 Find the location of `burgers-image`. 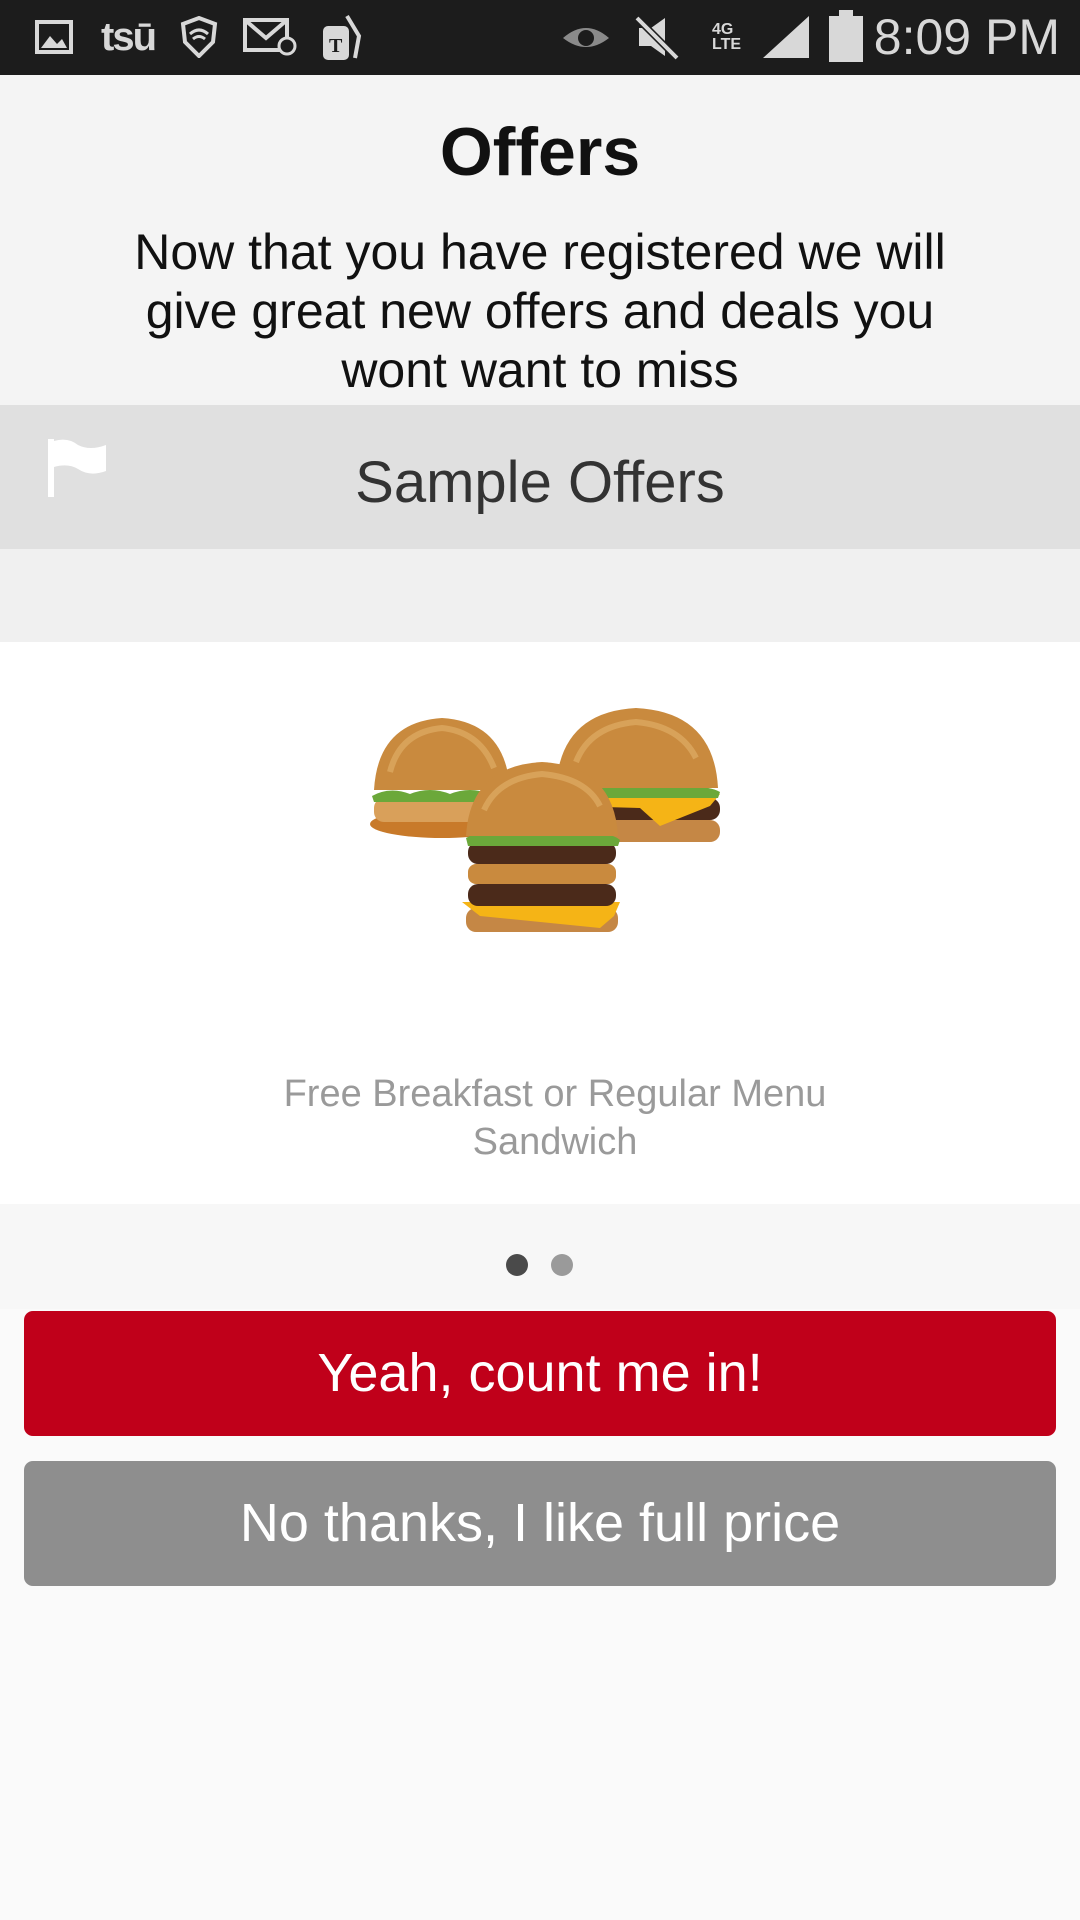

burgers-image is located at coordinates (560, 822).